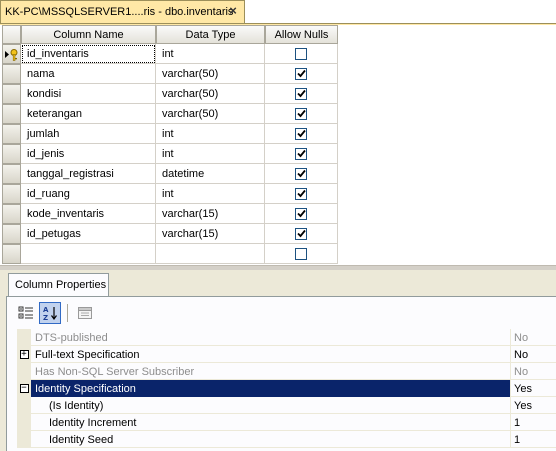 The width and height of the screenshot is (556, 451). Describe the element at coordinates (88, 154) in the screenshot. I see `column-name-cell: id_jenis` at that location.